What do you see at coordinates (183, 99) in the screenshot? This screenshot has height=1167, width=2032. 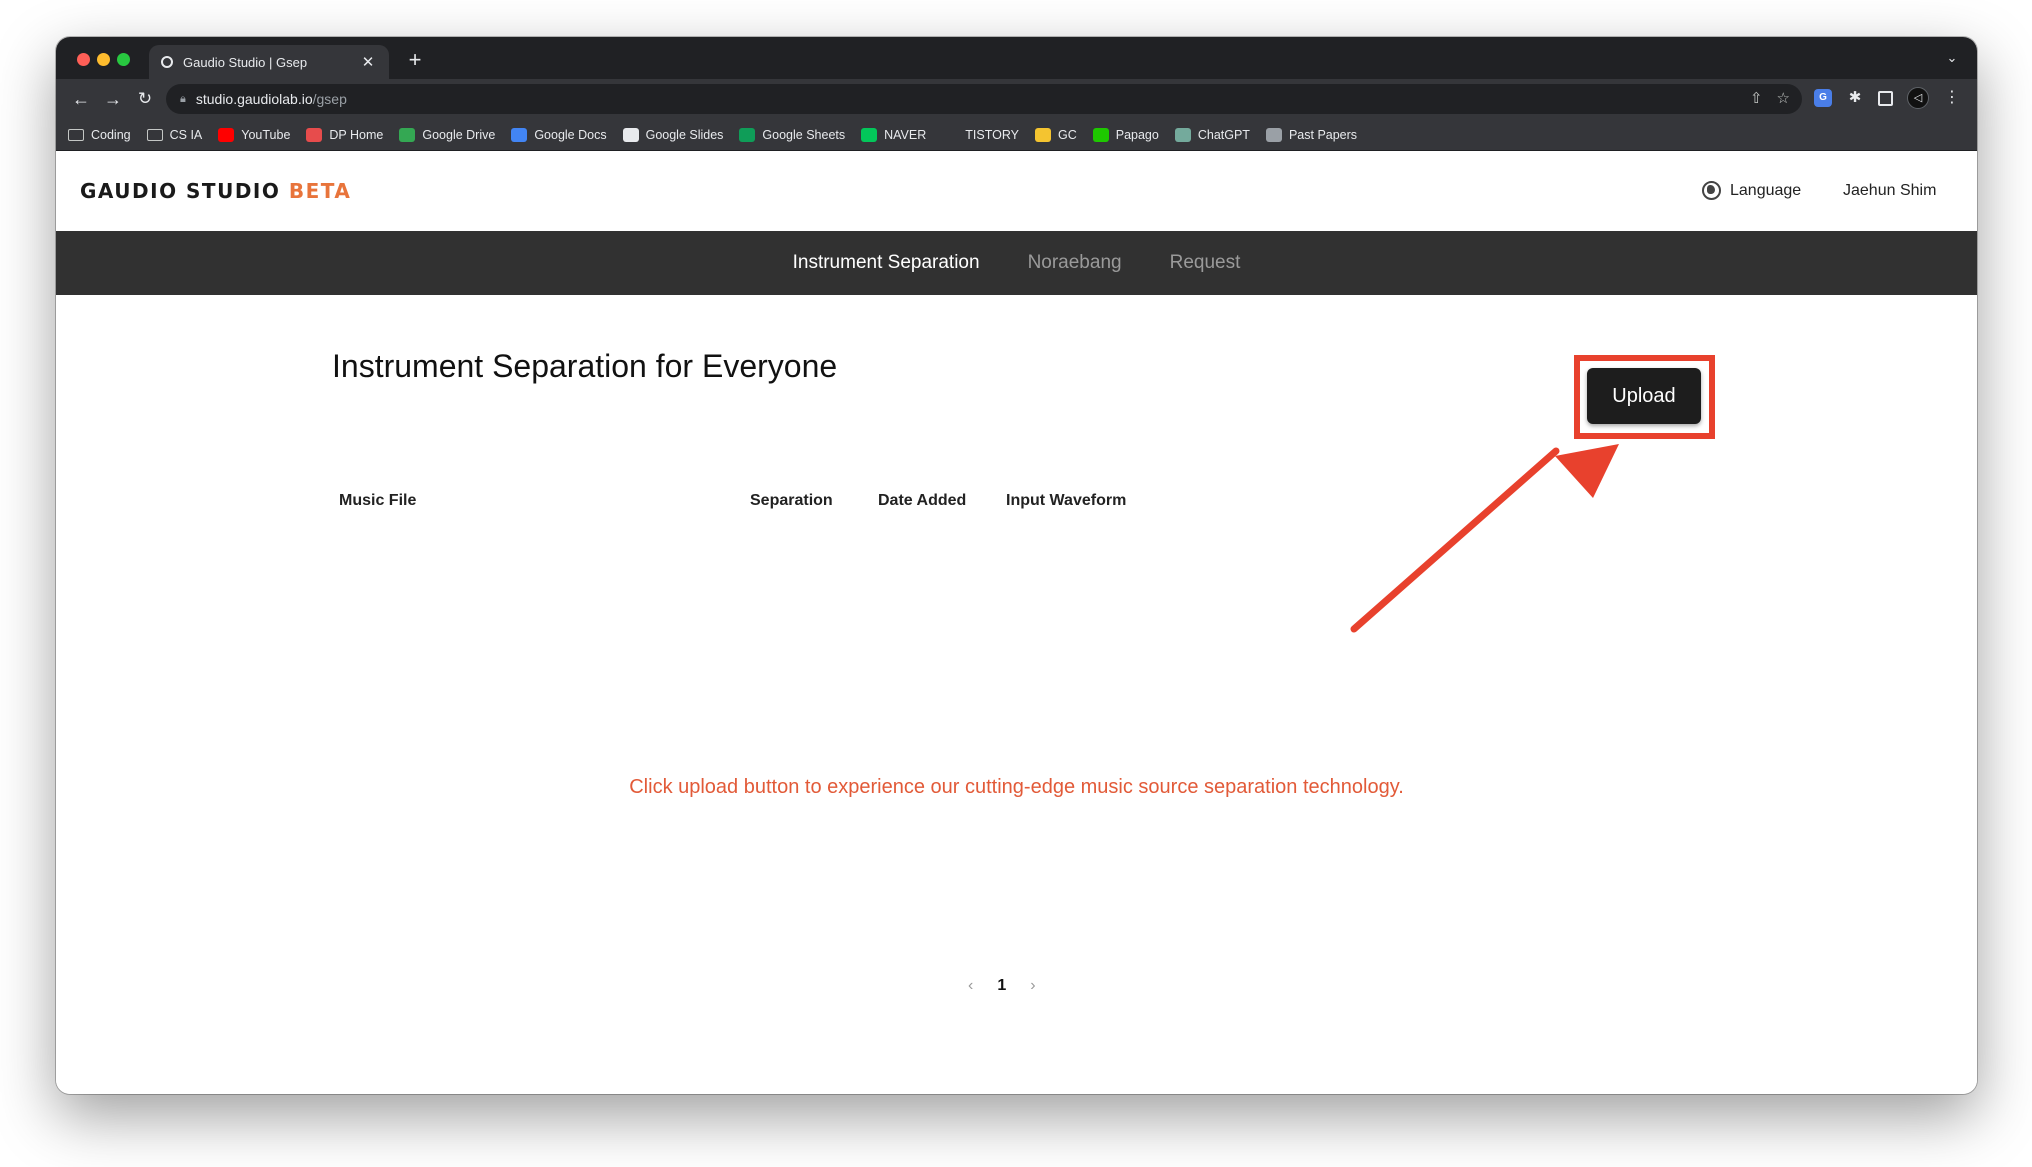 I see `lock-icon: 🔒︎` at bounding box center [183, 99].